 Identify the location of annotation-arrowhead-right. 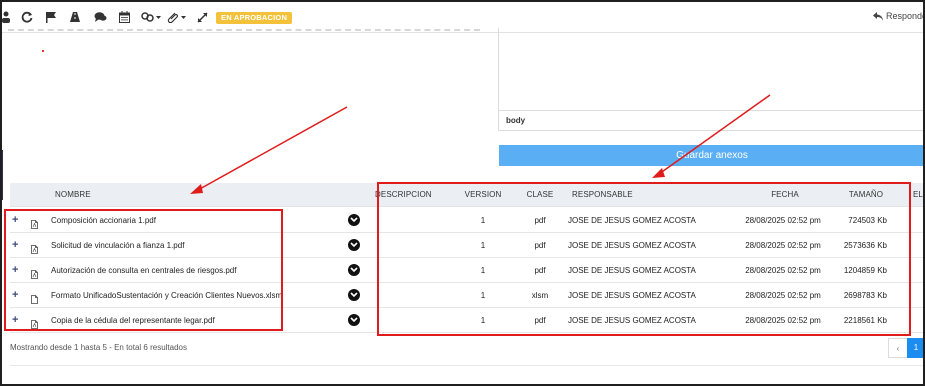
(658, 173).